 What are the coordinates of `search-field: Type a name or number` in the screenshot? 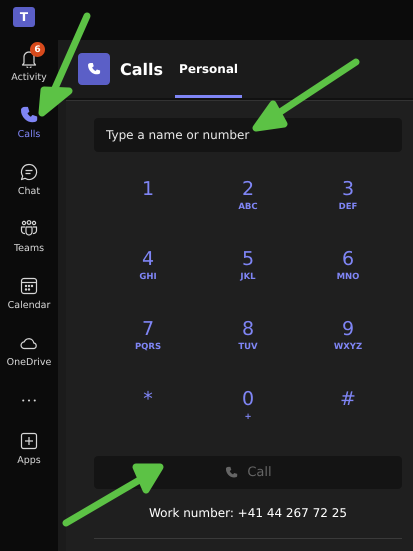 It's located at (248, 135).